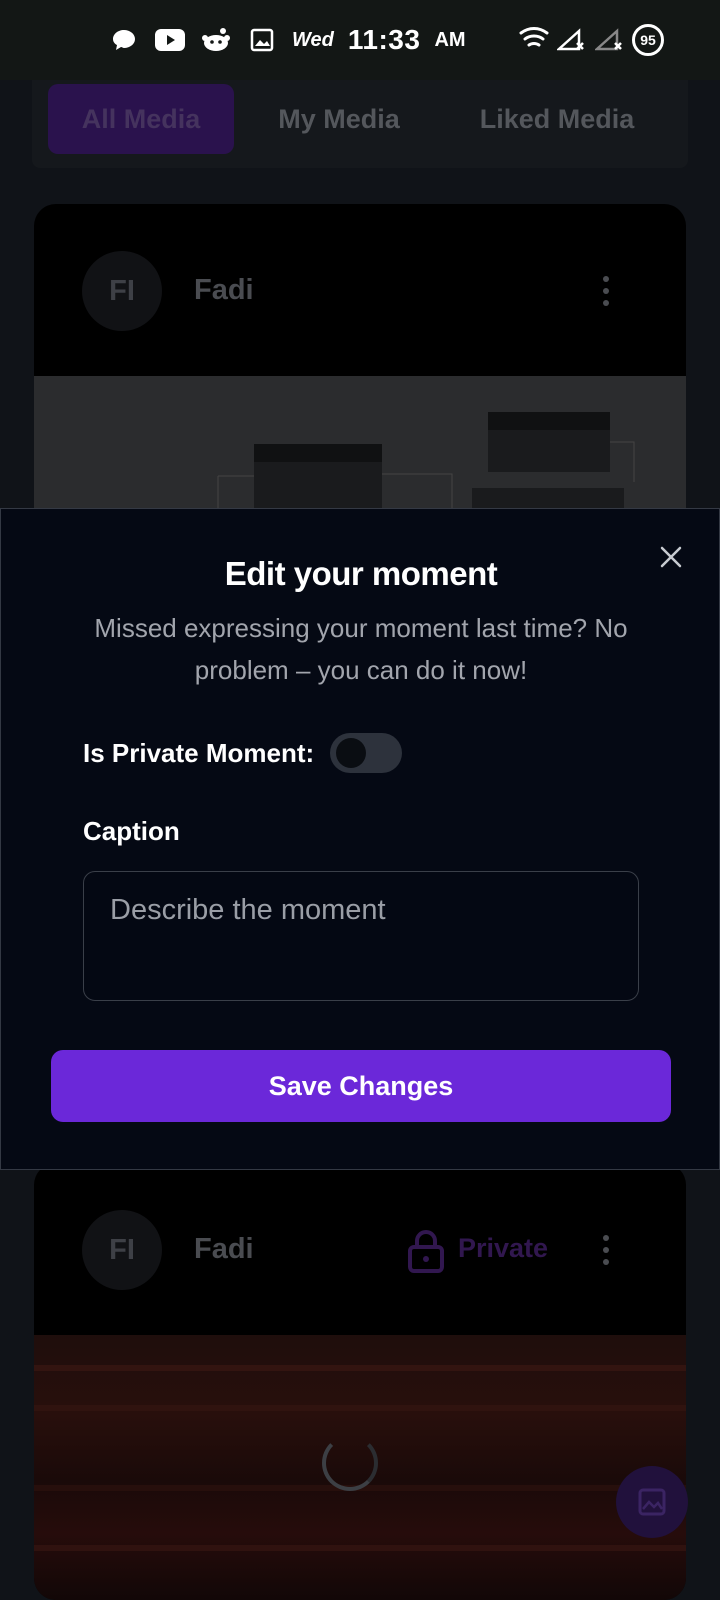  Describe the element at coordinates (360, 1249) in the screenshot. I see `card-header: FI Fadi Private` at that location.